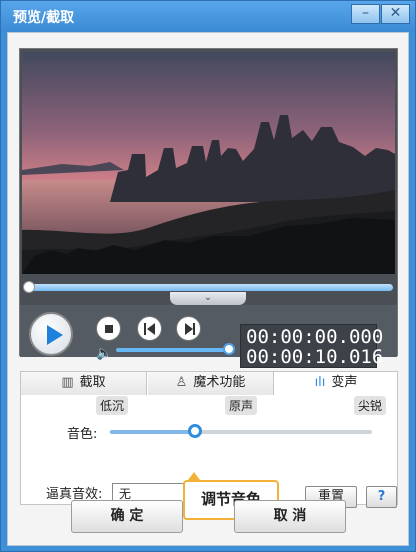 This screenshot has width=416, height=552. What do you see at coordinates (219, 382) in the screenshot?
I see `tab-magic-label: 魔术功能` at bounding box center [219, 382].